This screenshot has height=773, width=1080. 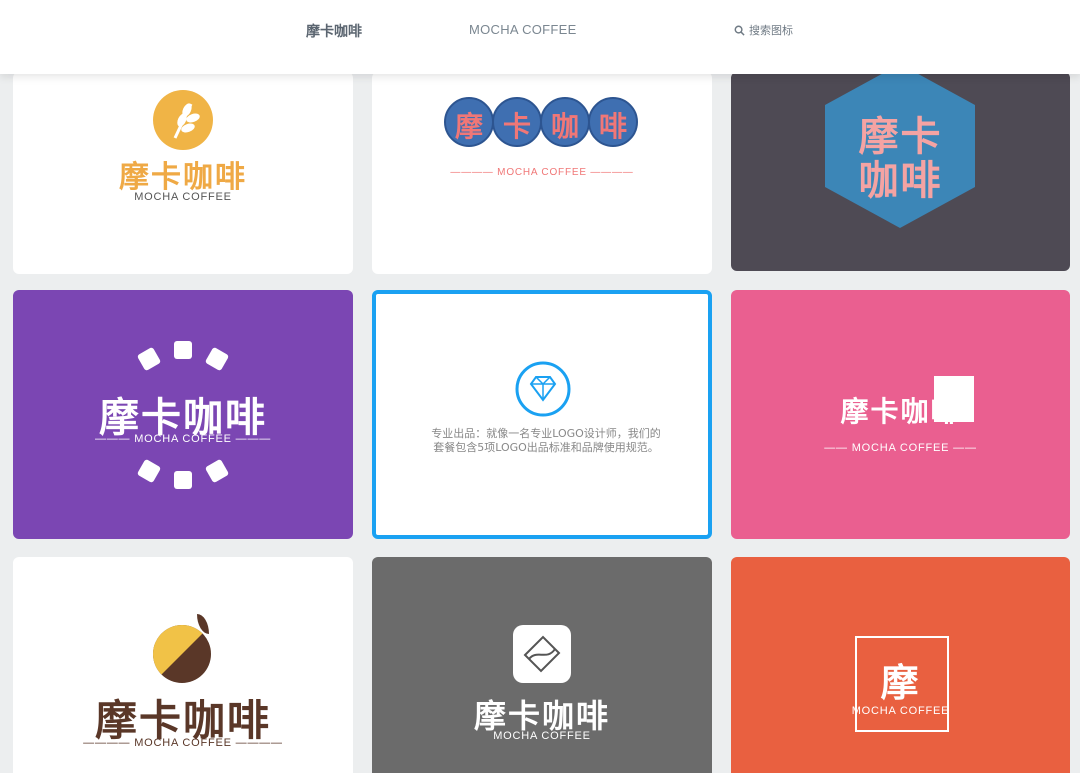 I want to click on bubble-icon: 啡, so click(x=613, y=122).